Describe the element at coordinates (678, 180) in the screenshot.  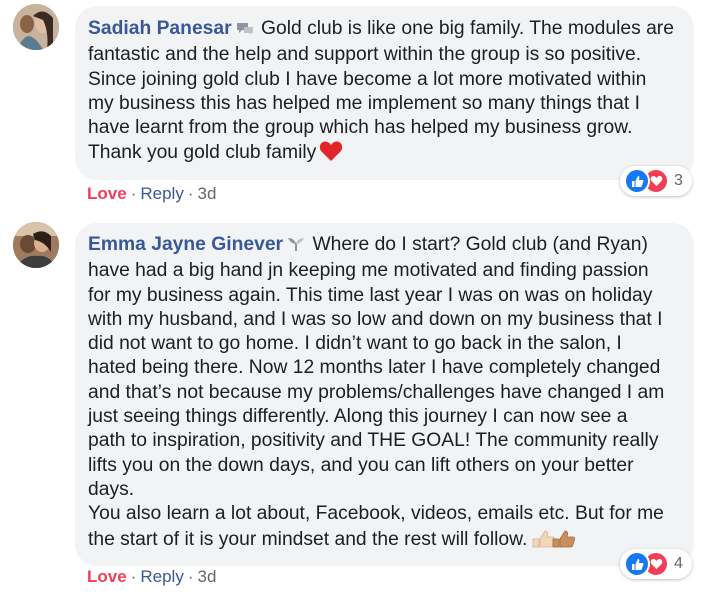
I see `reaction-count: 3` at that location.